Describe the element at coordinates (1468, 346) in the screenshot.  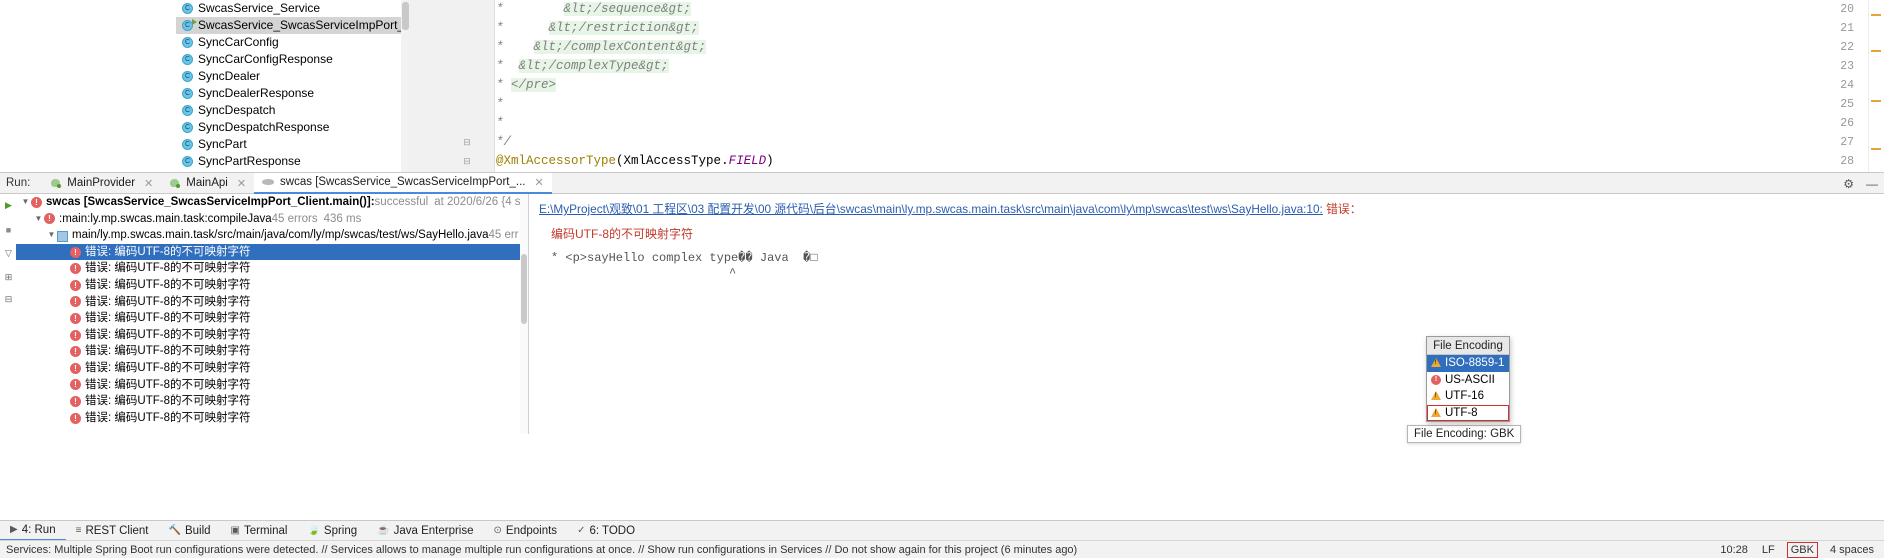
I see `file-encoding-popup-title: File Encoding` at that location.